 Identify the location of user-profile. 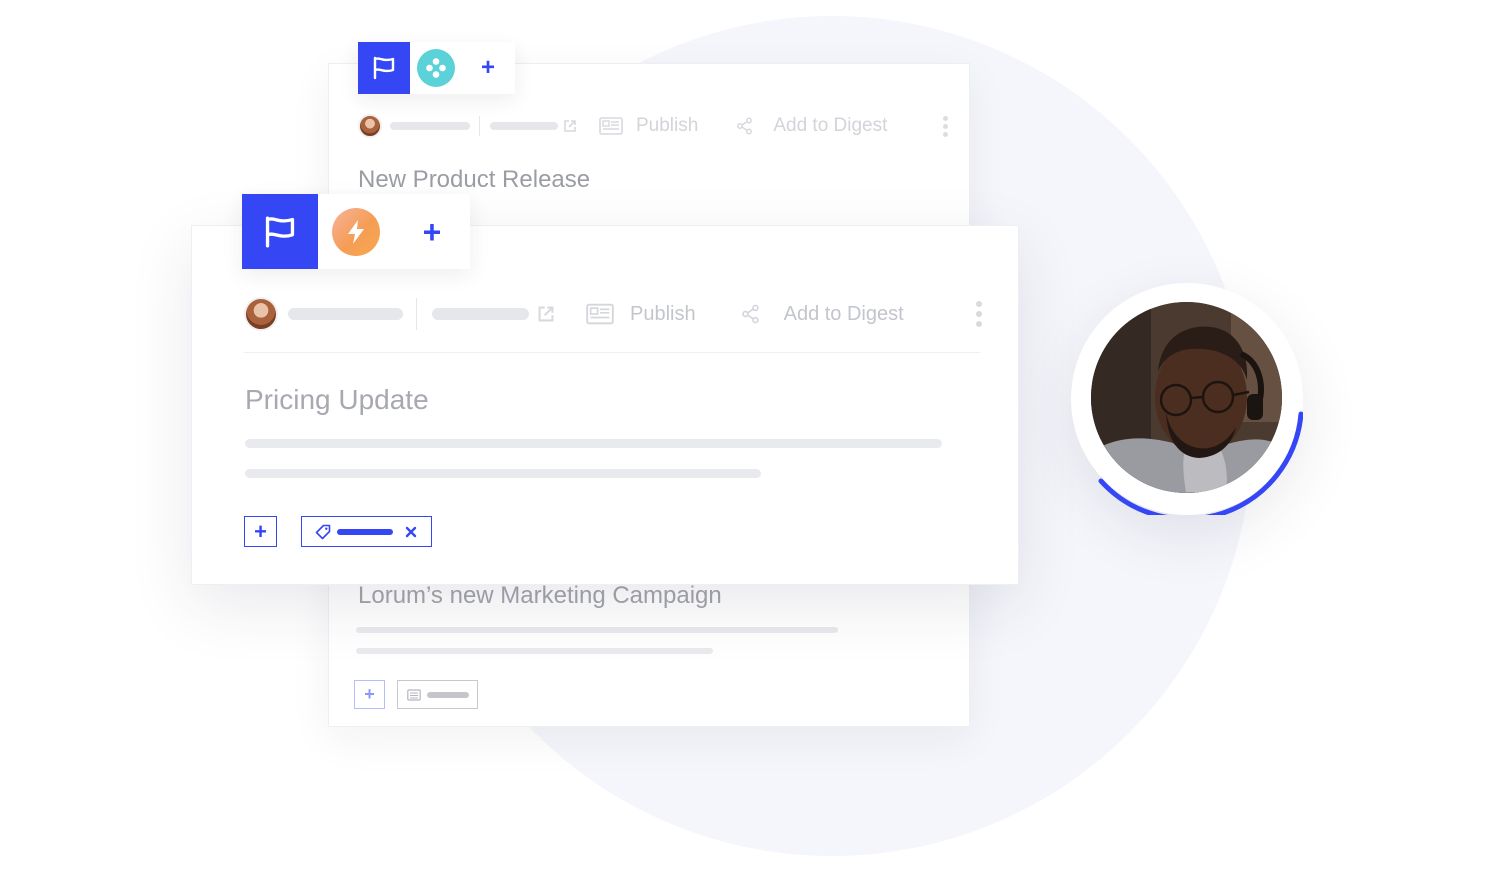
(1187, 399).